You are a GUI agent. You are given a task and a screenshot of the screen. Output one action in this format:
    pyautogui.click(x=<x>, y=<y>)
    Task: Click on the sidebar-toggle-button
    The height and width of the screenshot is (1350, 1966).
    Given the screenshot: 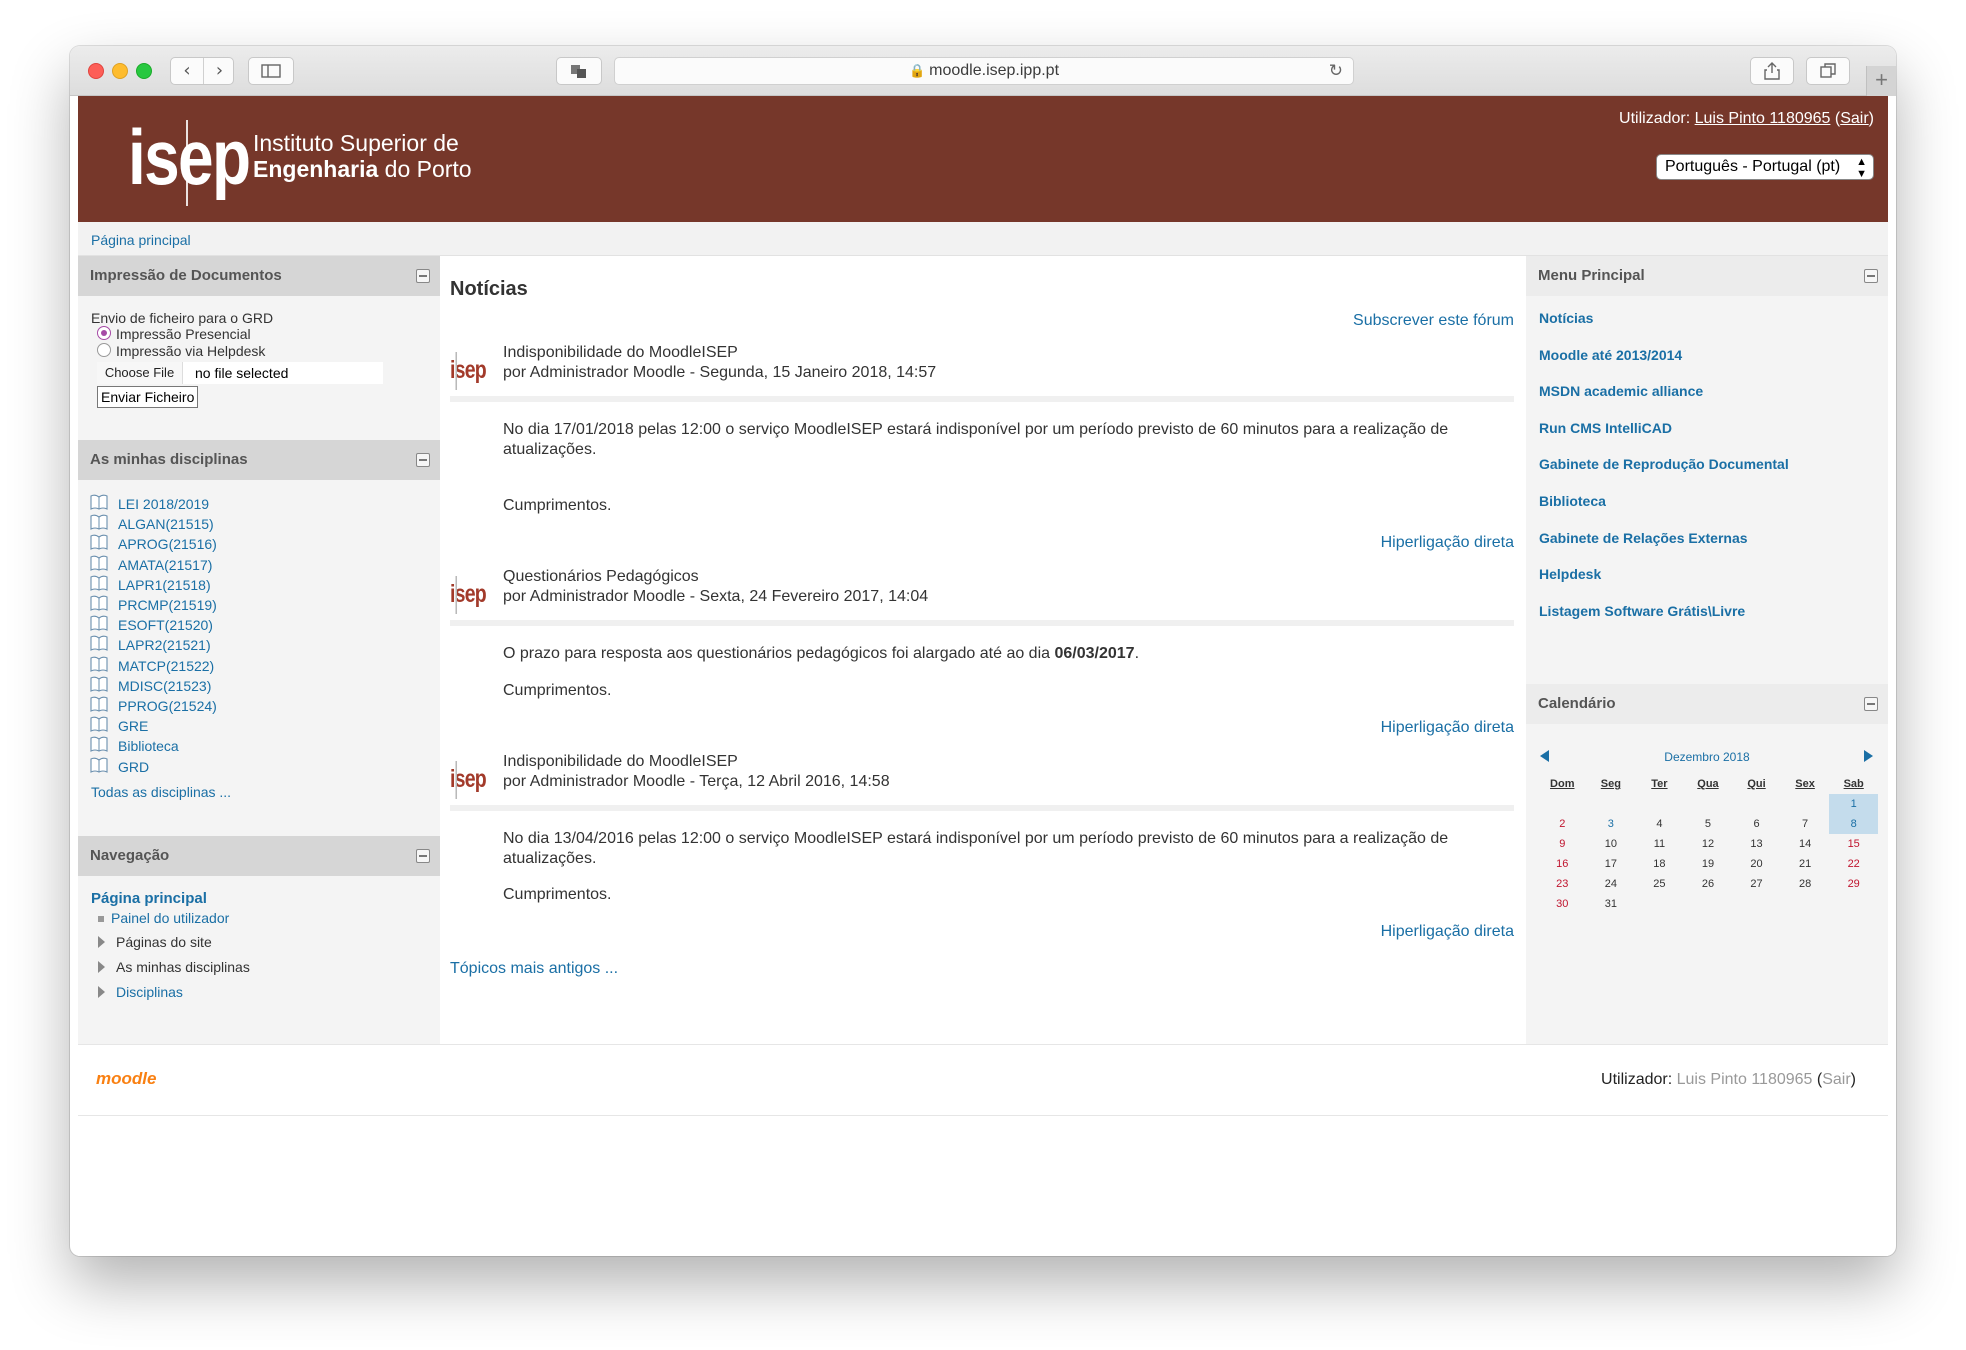 What is the action you would take?
    pyautogui.click(x=271, y=71)
    